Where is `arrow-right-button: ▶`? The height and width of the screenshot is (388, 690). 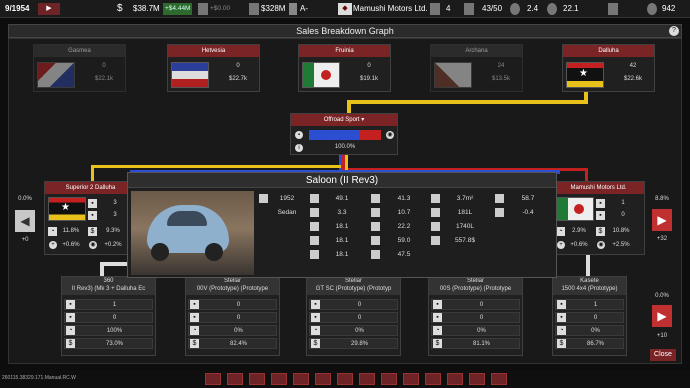 arrow-right-button: ▶ is located at coordinates (662, 220).